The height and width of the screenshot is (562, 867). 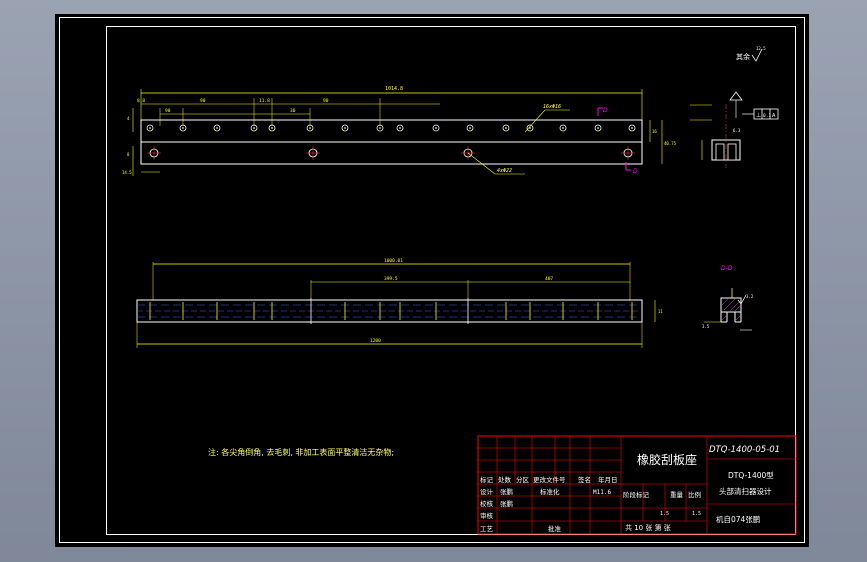 I want to click on checker-name: 张鹏, so click(x=507, y=503).